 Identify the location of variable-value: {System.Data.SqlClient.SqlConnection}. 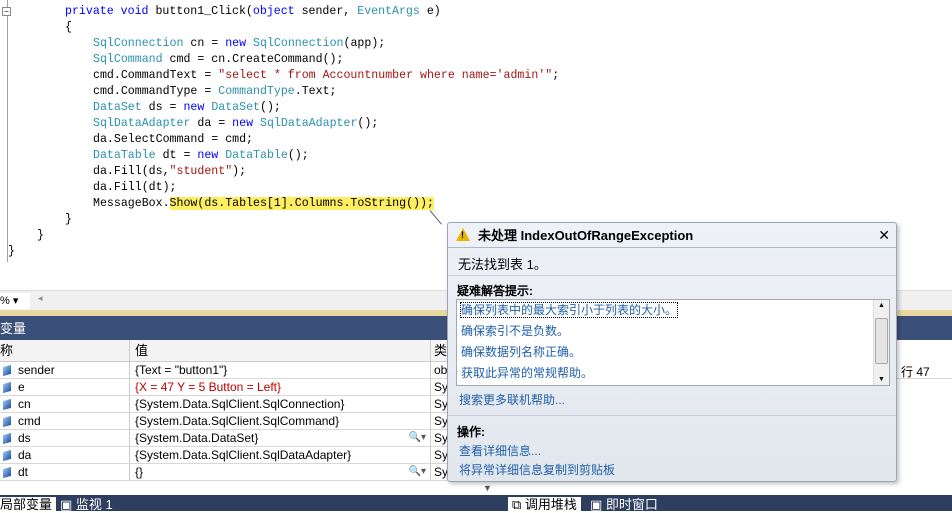
(281, 404).